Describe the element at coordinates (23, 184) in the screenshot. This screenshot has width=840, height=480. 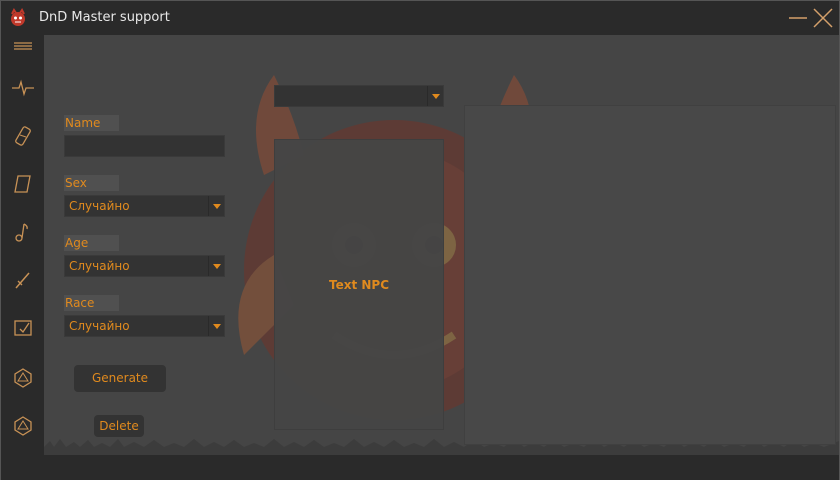
I see `scroll-icon` at that location.